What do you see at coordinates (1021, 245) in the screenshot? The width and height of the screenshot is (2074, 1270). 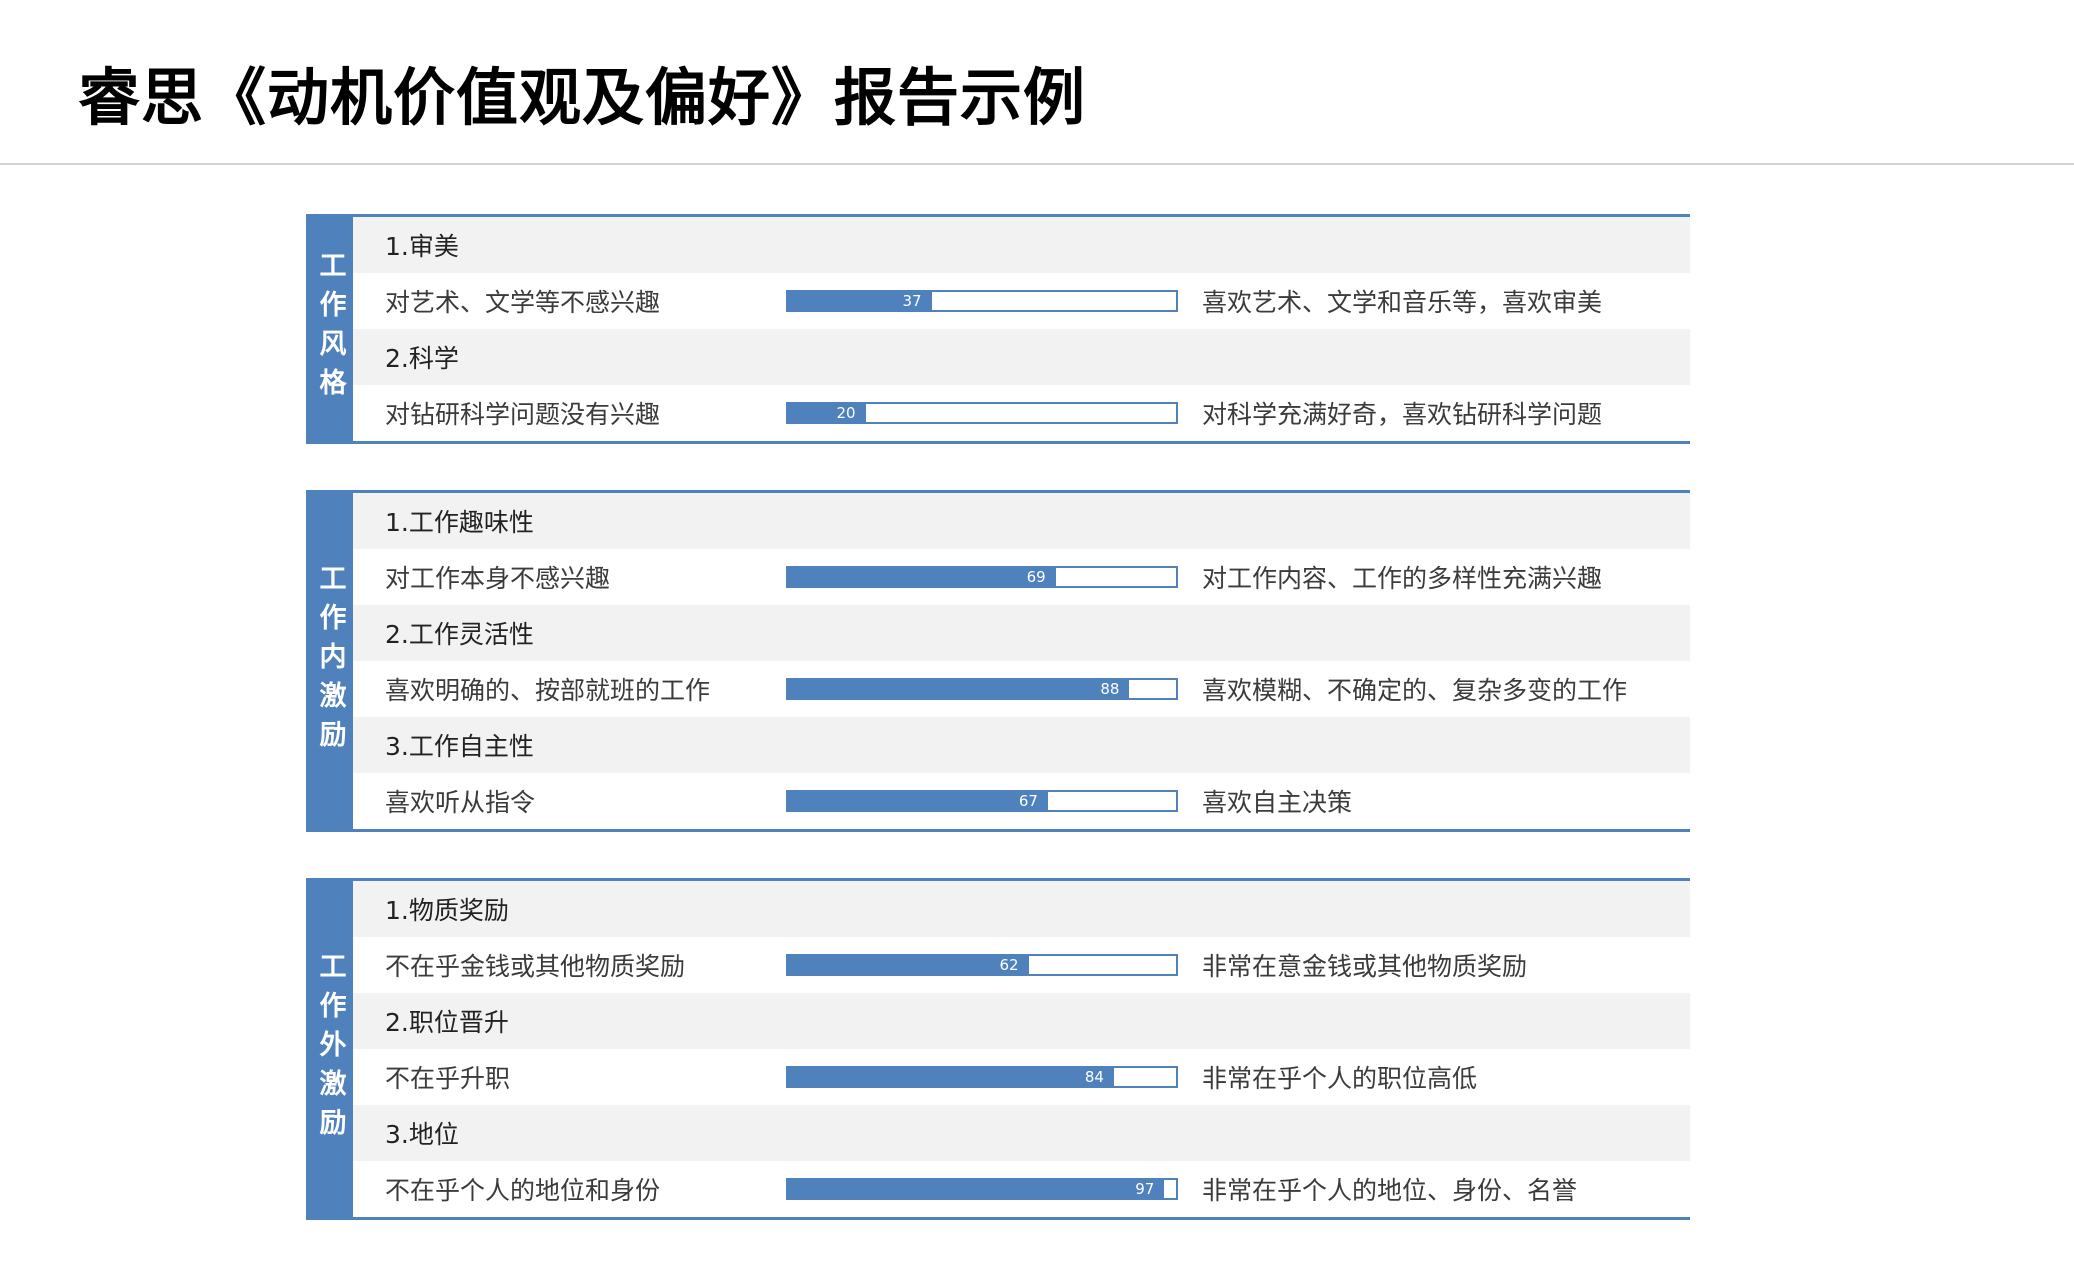 I see `scale-heading-row: 1.审美` at bounding box center [1021, 245].